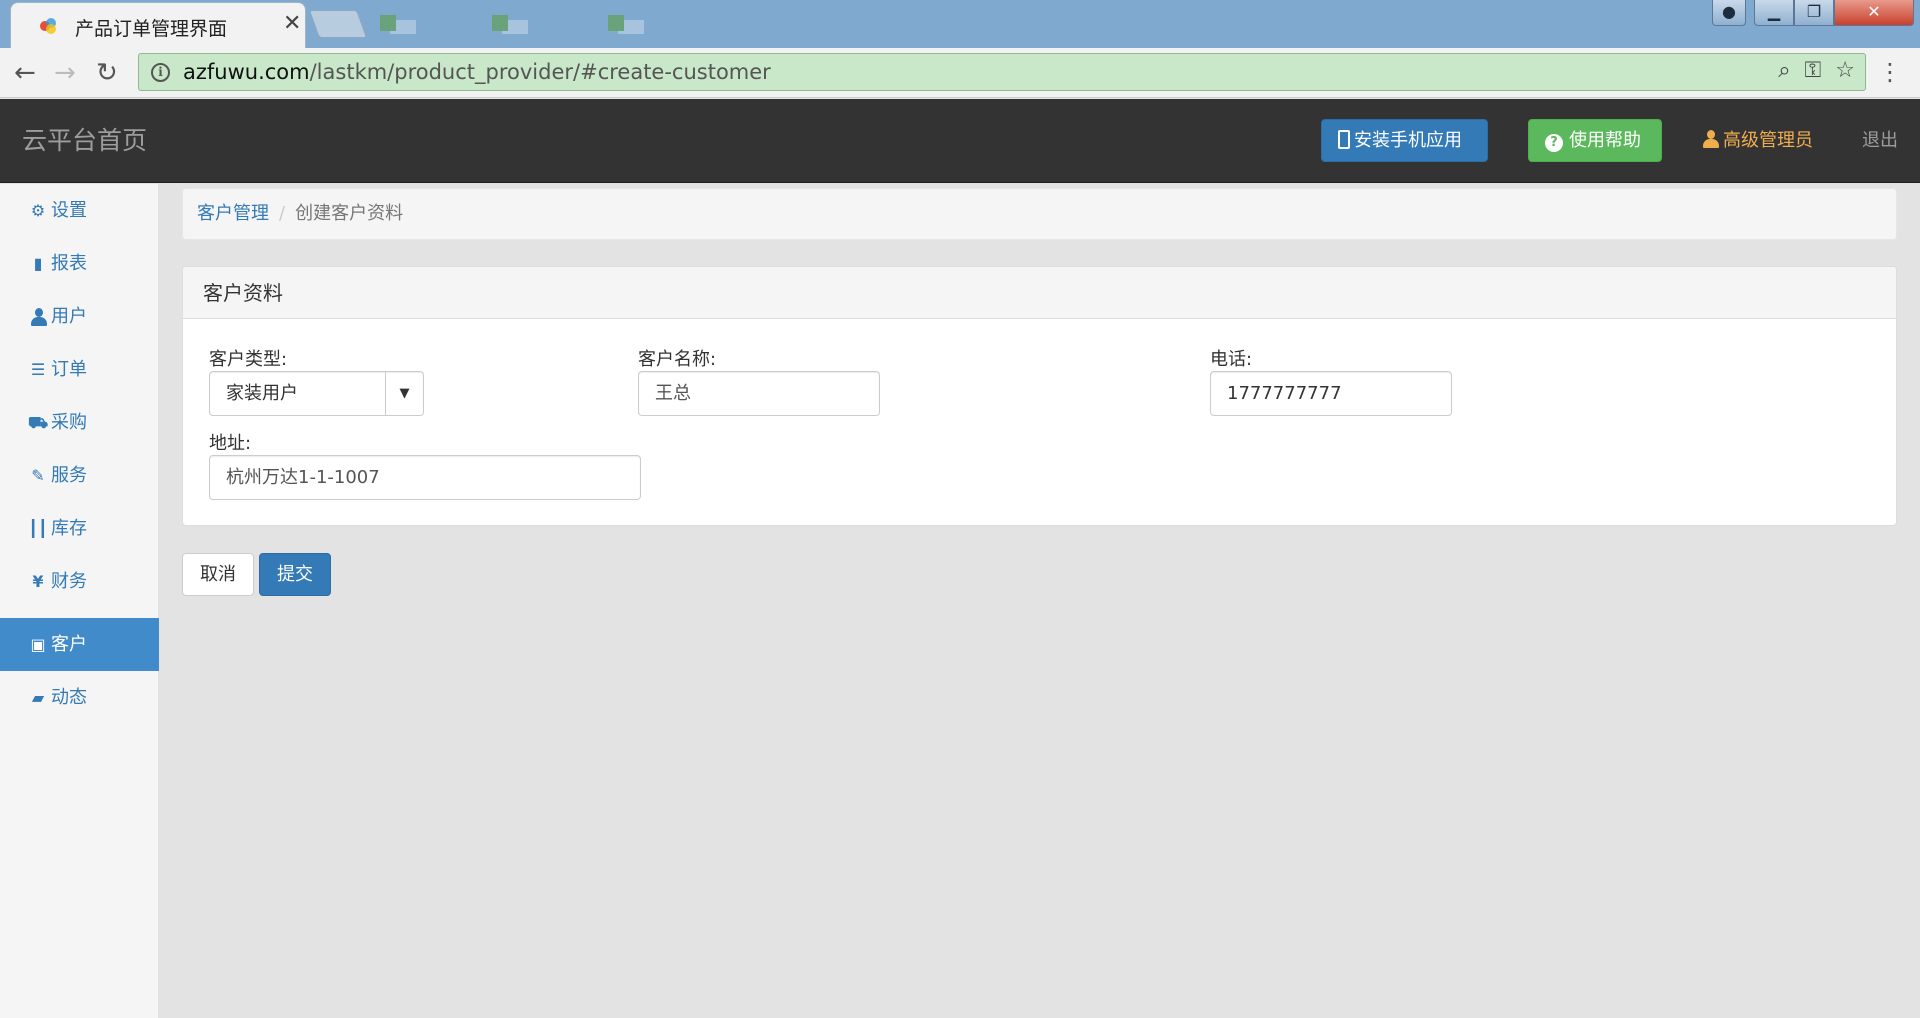 This screenshot has width=1920, height=1018. Describe the element at coordinates (79, 316) in the screenshot. I see `sidebar-item-users: 用户` at that location.